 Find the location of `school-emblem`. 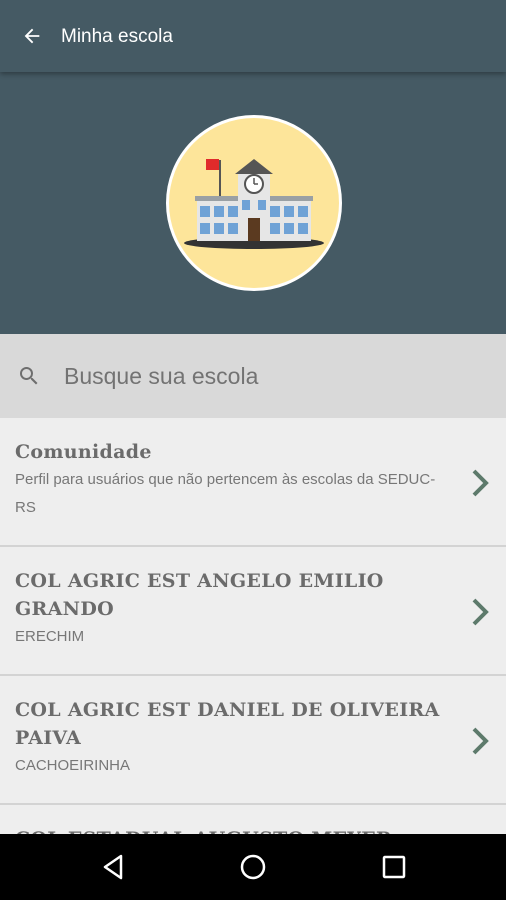

school-emblem is located at coordinates (254, 203).